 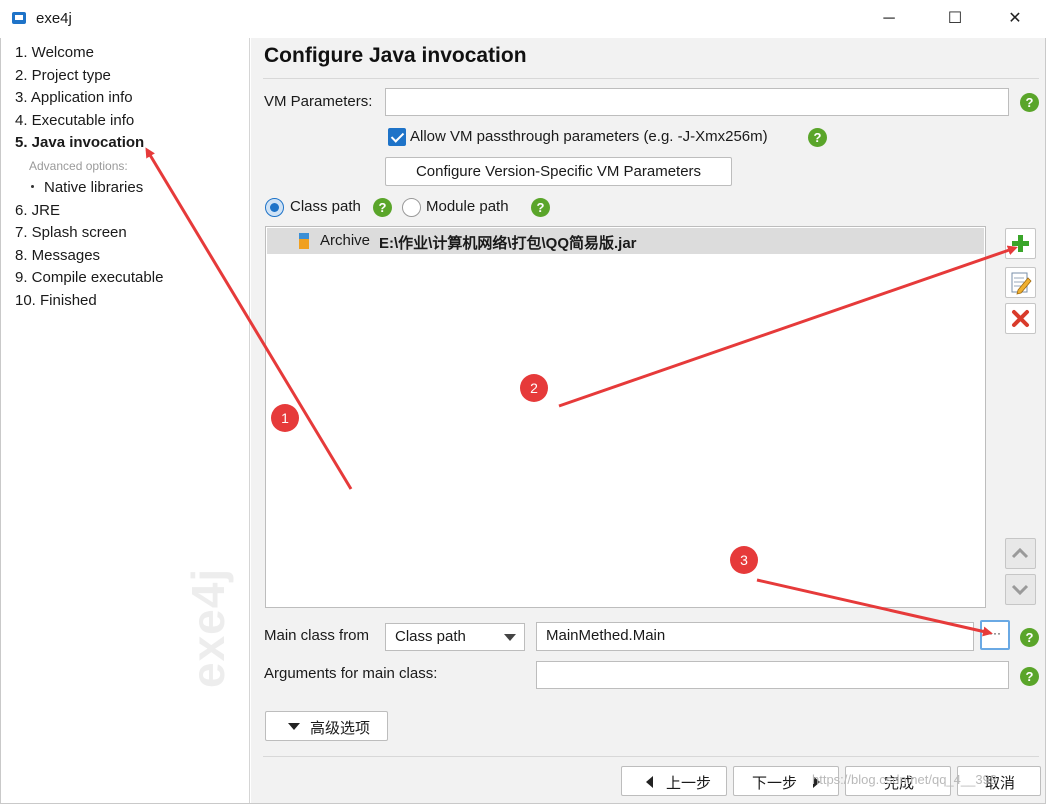 What do you see at coordinates (325, 206) in the screenshot?
I see `class-path-radio-label: Class path` at bounding box center [325, 206].